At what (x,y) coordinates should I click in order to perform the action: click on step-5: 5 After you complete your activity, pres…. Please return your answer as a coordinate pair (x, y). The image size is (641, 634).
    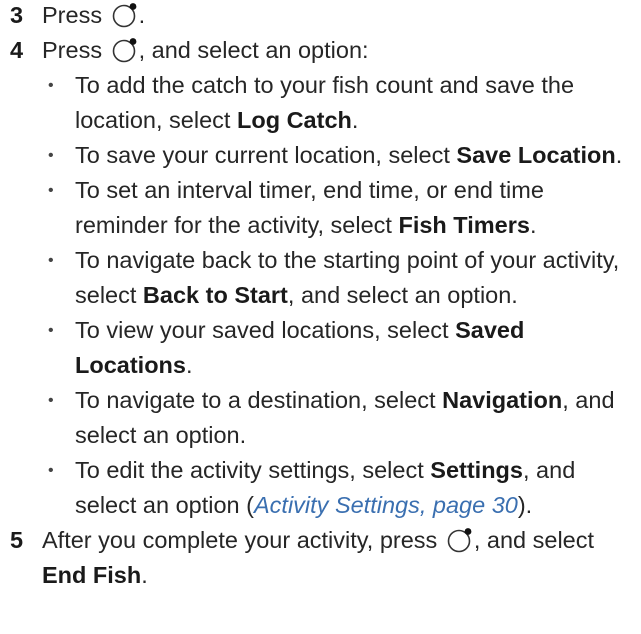
    Looking at the image, I should click on (320, 558).